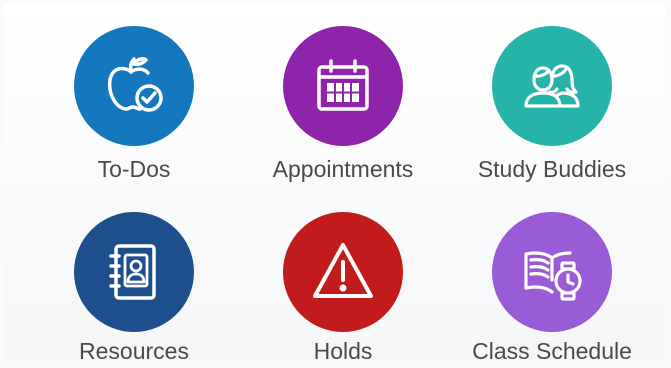  I want to click on apple-check-icon, so click(135, 84).